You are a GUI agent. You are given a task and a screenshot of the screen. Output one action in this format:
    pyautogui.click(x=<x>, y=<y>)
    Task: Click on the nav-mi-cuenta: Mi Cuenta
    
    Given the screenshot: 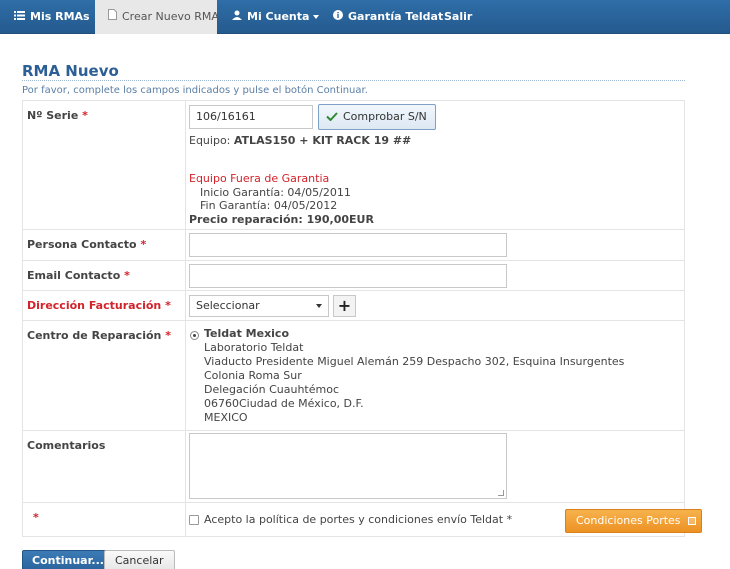 What is the action you would take?
    pyautogui.click(x=276, y=17)
    